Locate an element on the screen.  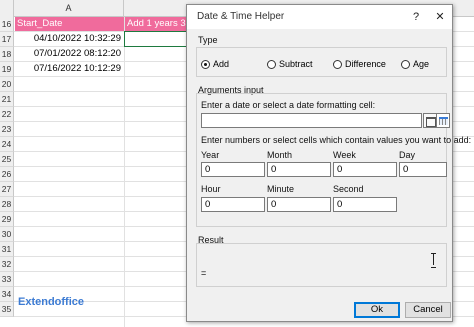
column-gridline is located at coordinates (124, 172).